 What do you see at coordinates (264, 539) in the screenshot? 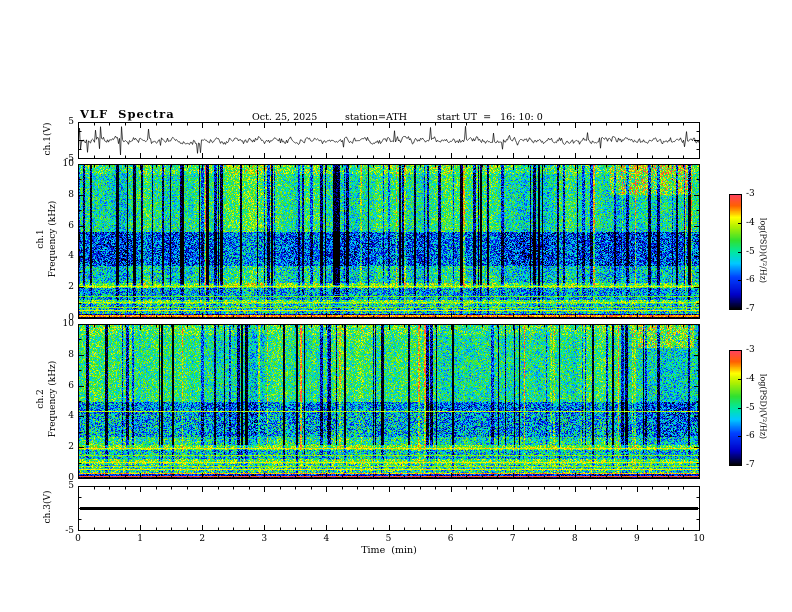
I see `x-tick-label: 3` at bounding box center [264, 539].